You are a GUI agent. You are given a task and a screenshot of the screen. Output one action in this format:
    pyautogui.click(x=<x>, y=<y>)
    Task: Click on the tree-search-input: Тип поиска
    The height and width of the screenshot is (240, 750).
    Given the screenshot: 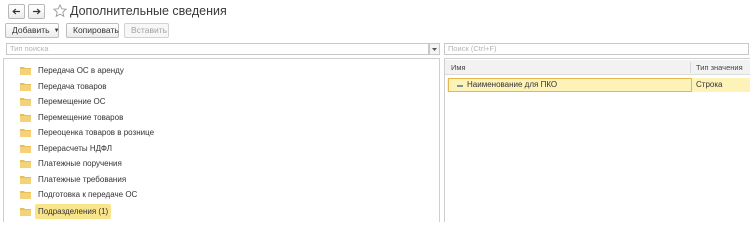 What is the action you would take?
    pyautogui.click(x=217, y=49)
    